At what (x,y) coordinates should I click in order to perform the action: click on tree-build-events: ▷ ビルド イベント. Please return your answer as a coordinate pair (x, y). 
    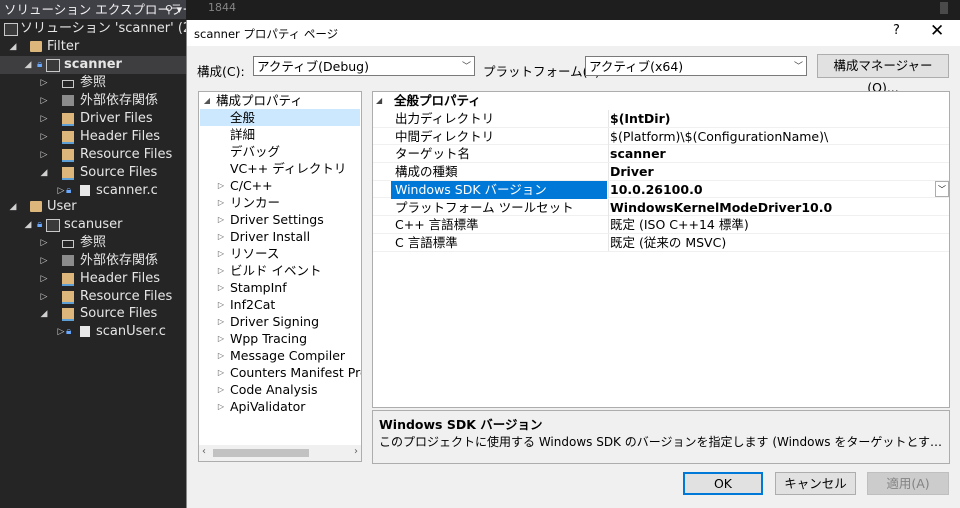
    Looking at the image, I should click on (280, 270).